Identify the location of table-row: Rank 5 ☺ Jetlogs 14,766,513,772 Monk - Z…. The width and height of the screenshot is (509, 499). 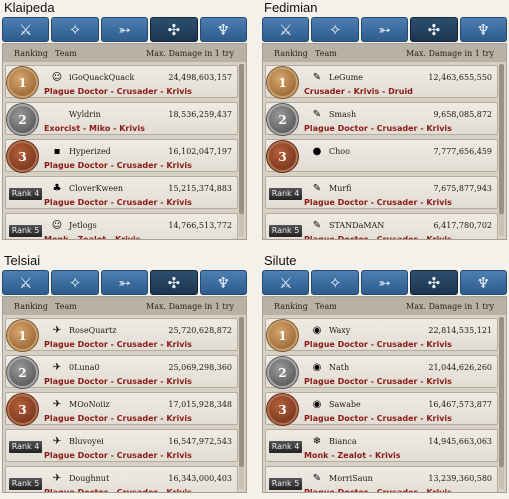
(121, 226).